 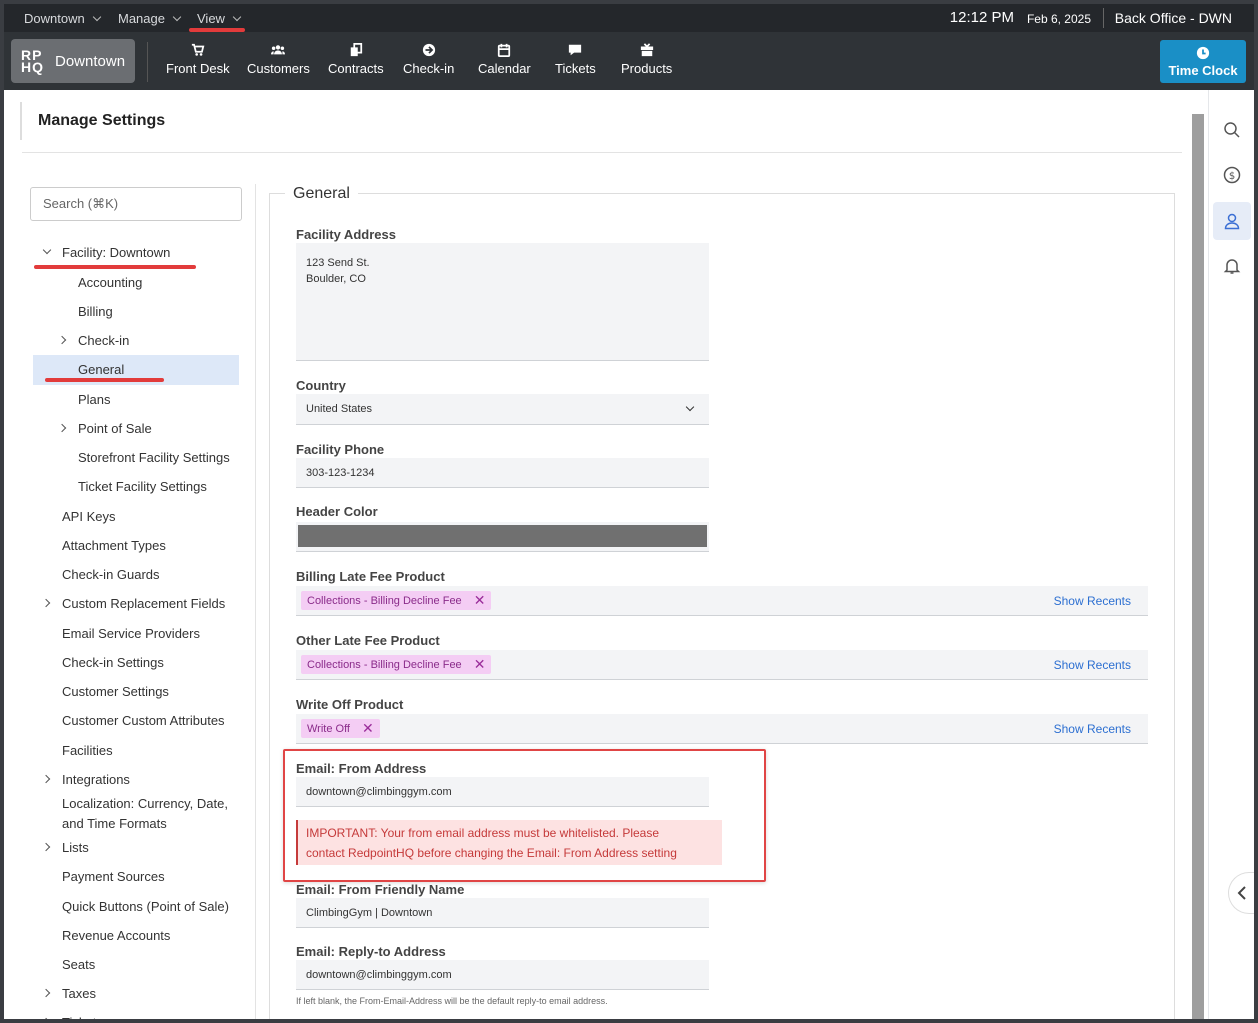 I want to click on reply-to-input: downtown@climbinggym.com, so click(x=502, y=975).